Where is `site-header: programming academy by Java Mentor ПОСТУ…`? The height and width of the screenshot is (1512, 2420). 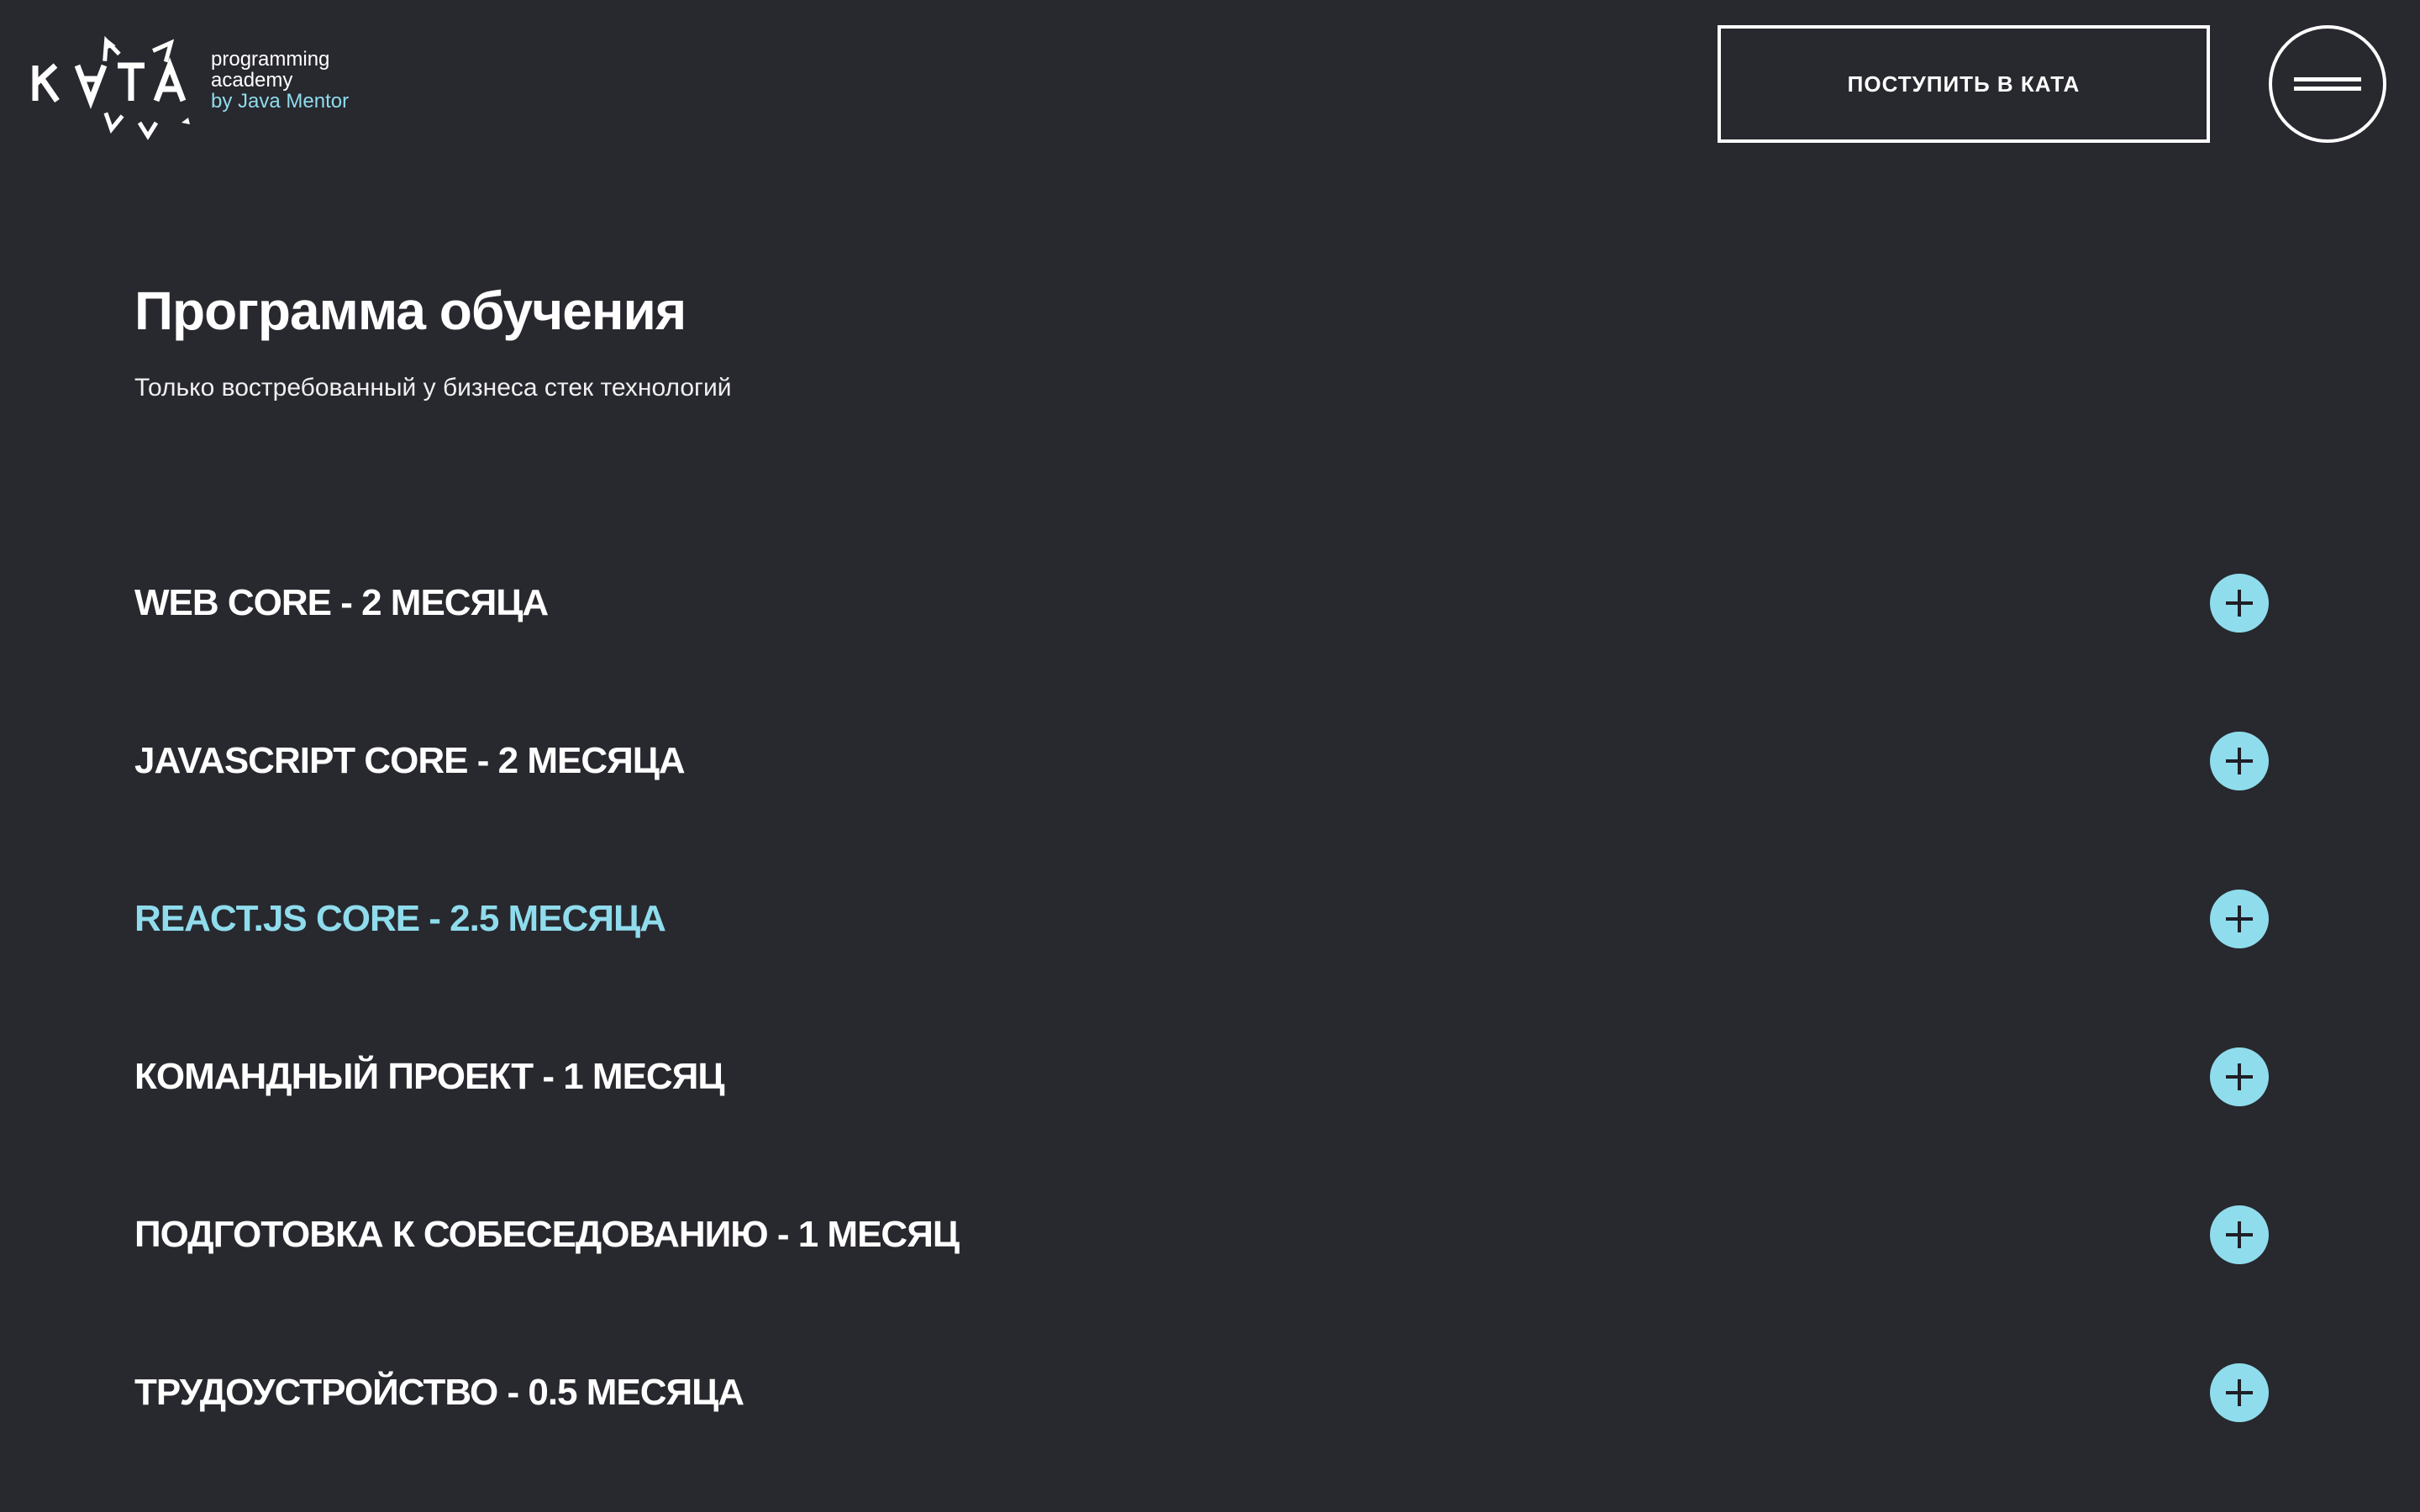 site-header: programming academy by Java Mentor ПОСТУ… is located at coordinates (1210, 84).